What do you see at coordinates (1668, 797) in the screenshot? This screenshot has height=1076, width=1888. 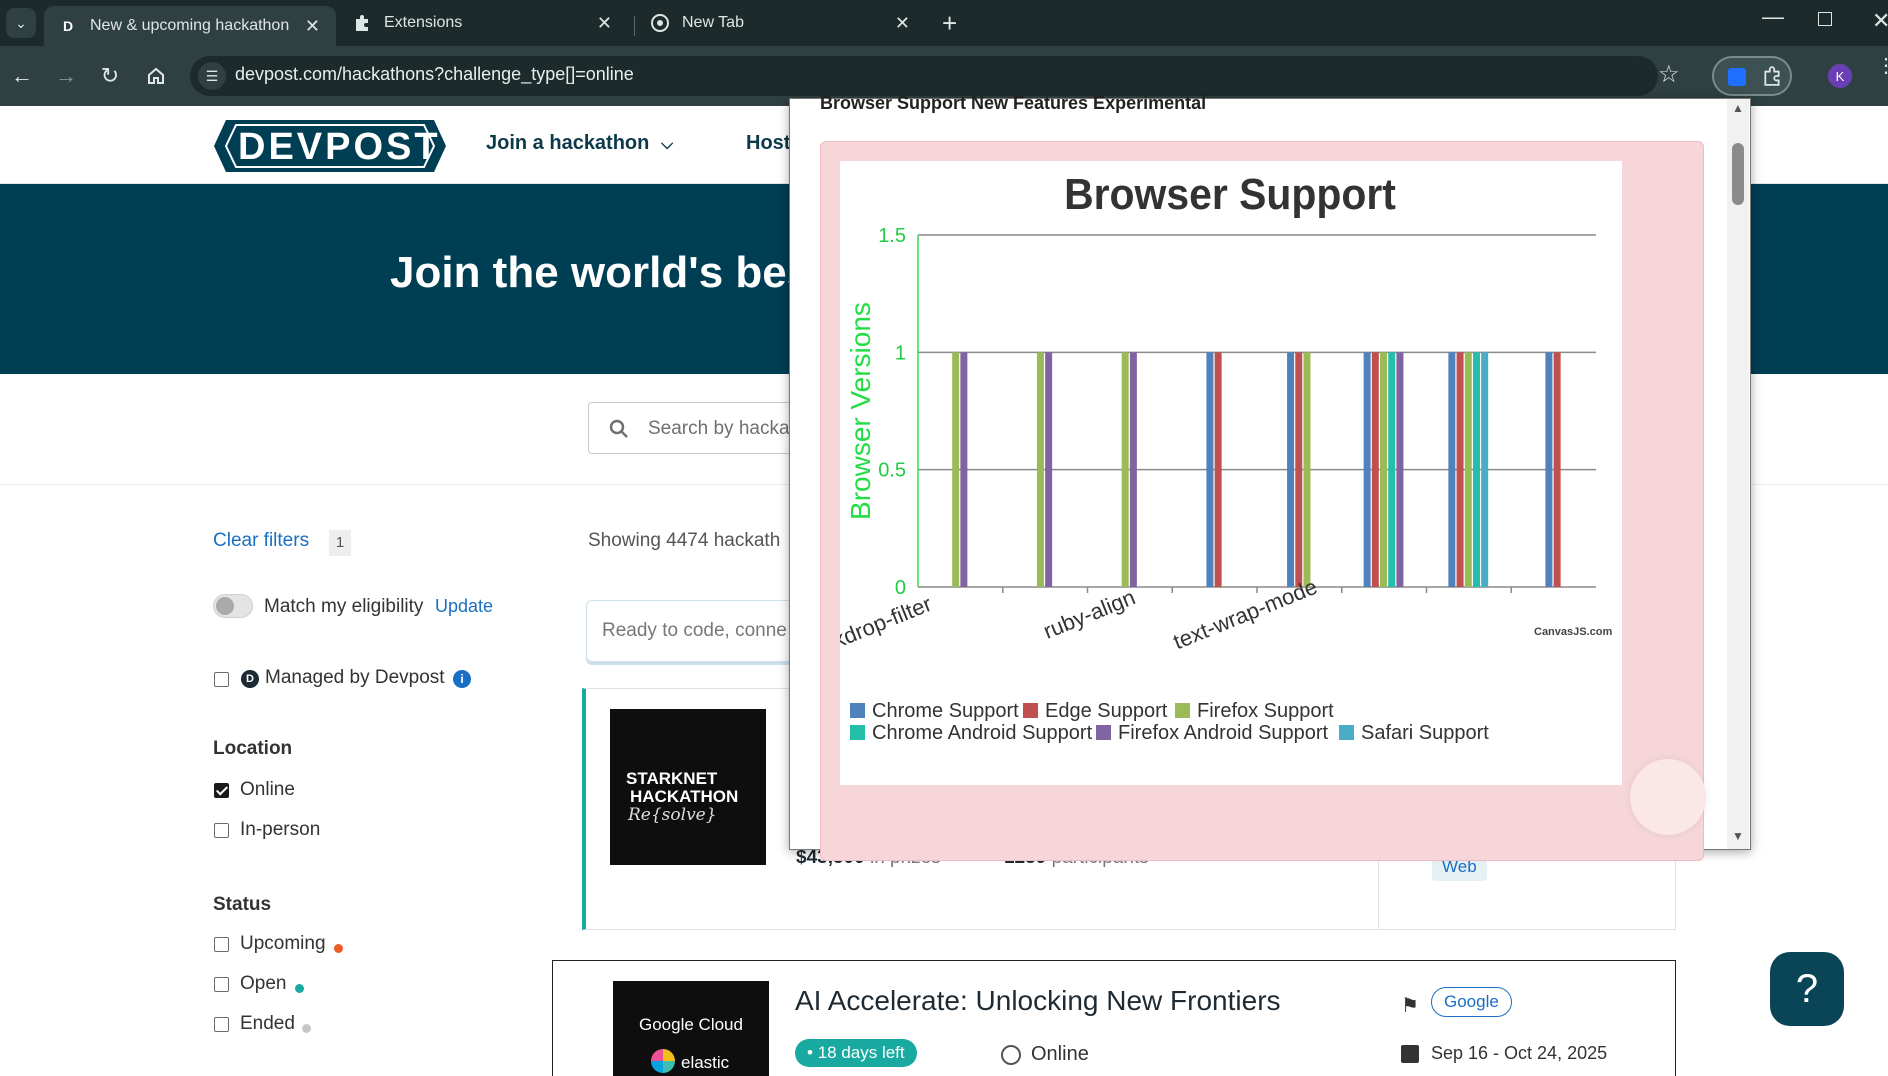 I see `floating-action-circle` at bounding box center [1668, 797].